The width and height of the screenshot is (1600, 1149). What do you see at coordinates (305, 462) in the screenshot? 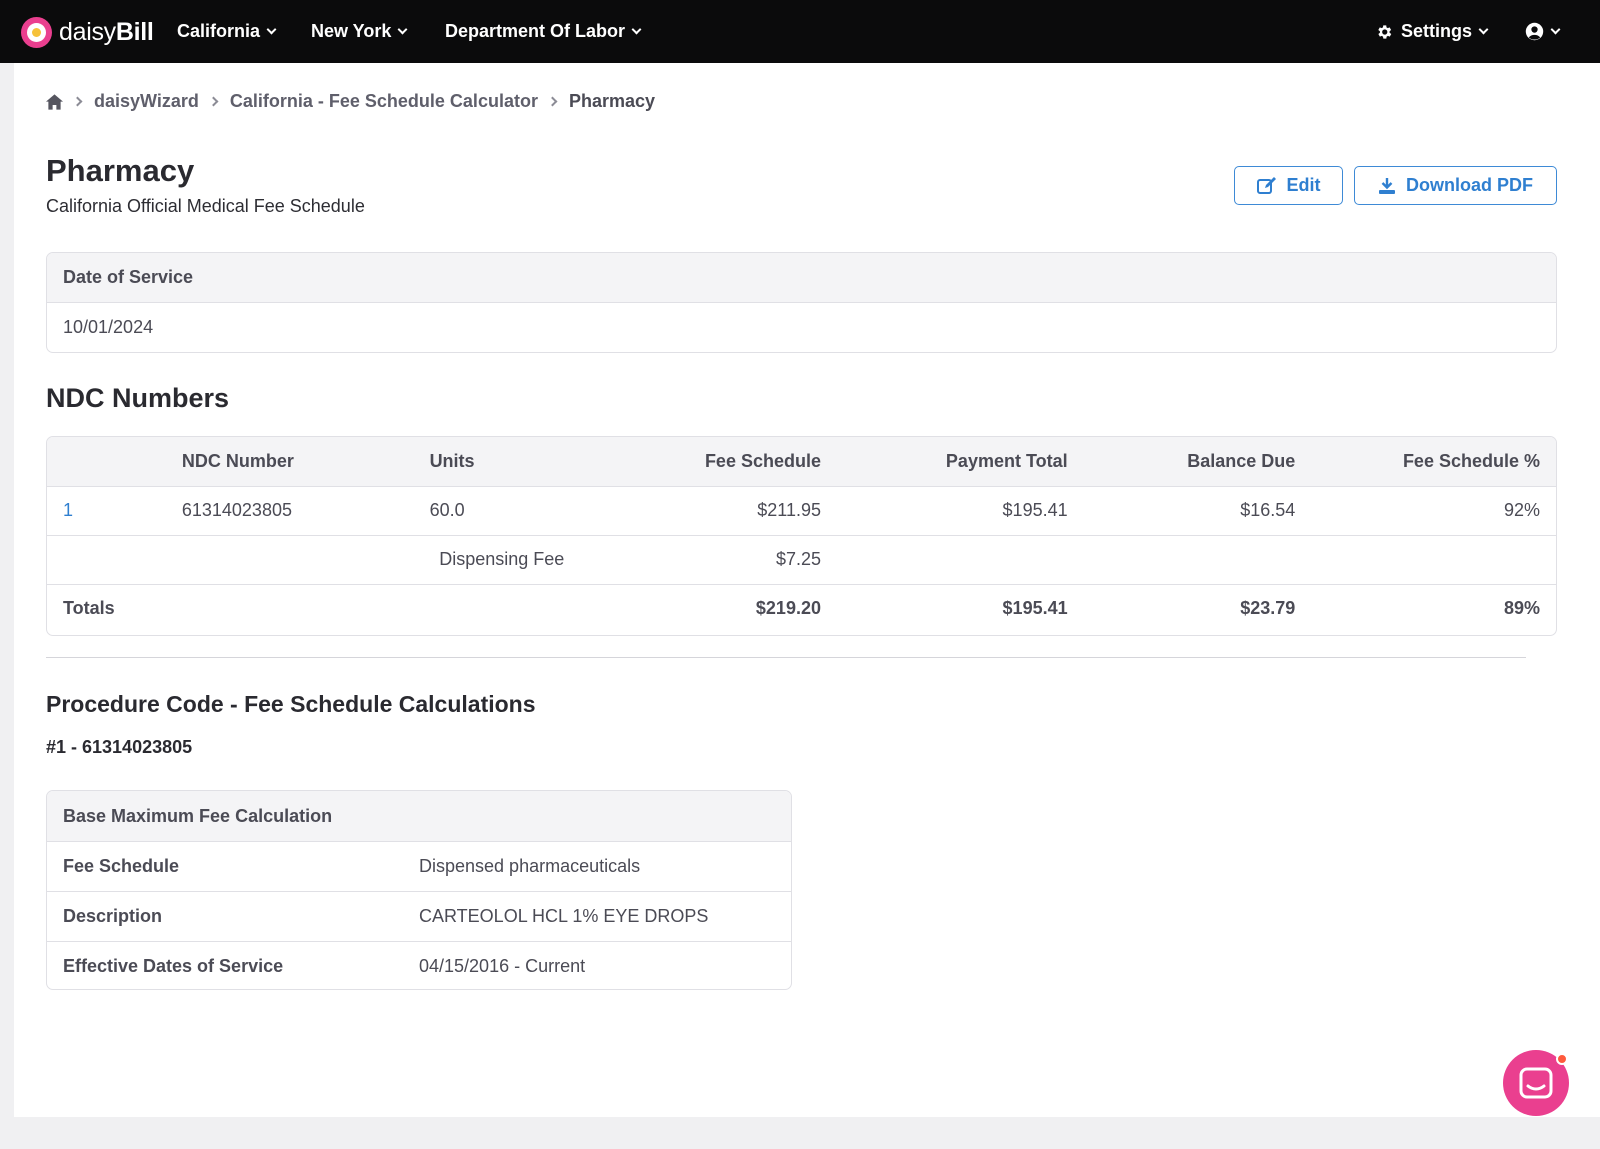
I see `column-header-ndc-number: NDC Number` at bounding box center [305, 462].